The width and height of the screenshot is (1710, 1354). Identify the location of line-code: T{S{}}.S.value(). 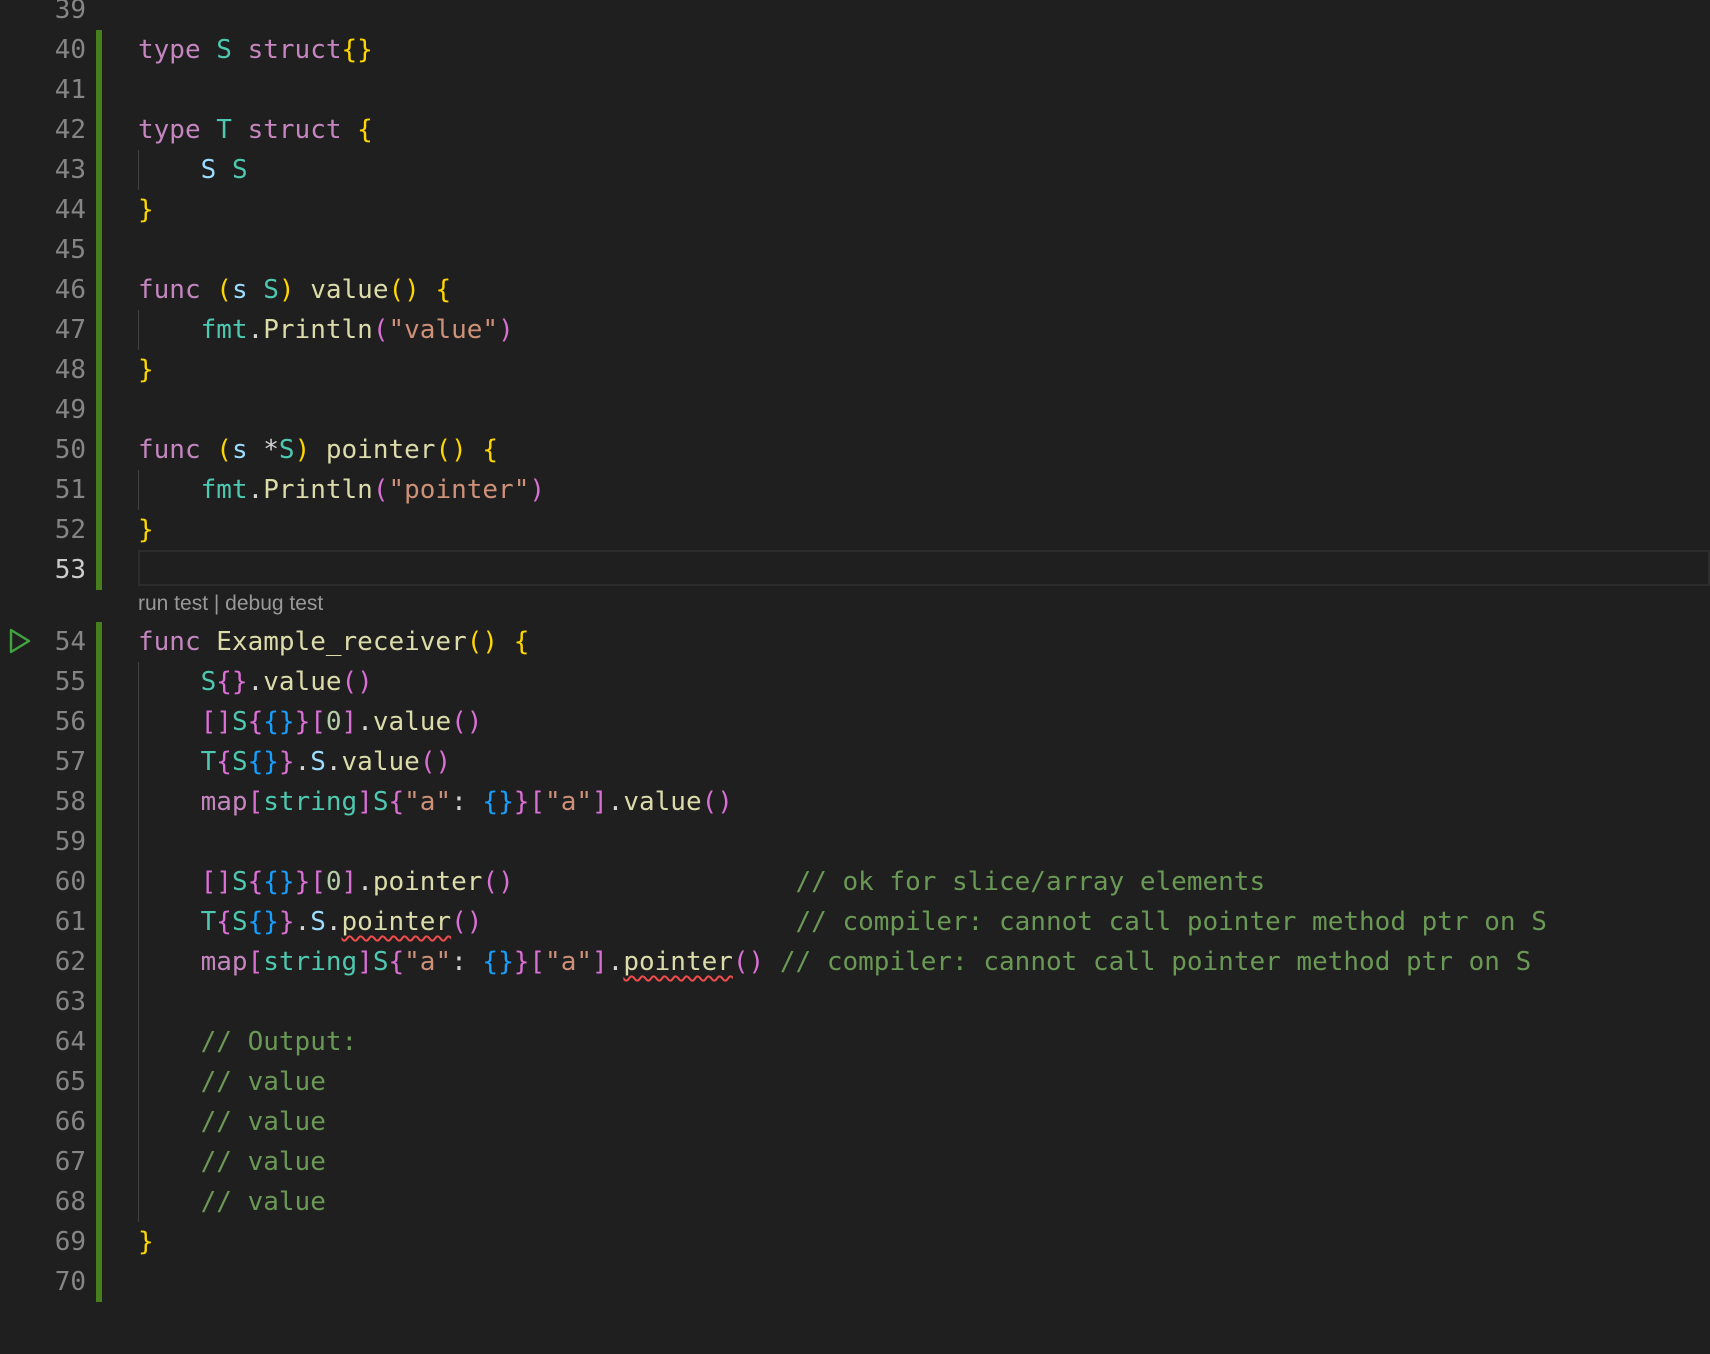
(295, 762).